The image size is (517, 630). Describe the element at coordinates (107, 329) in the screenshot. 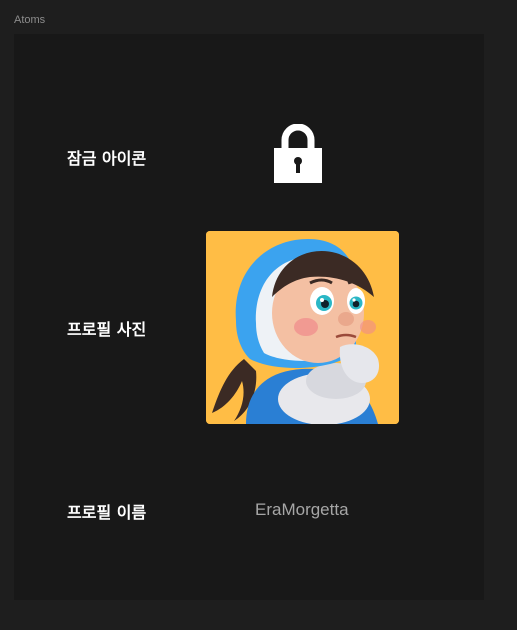

I see `profile-photo-label: 프로필 사진` at that location.